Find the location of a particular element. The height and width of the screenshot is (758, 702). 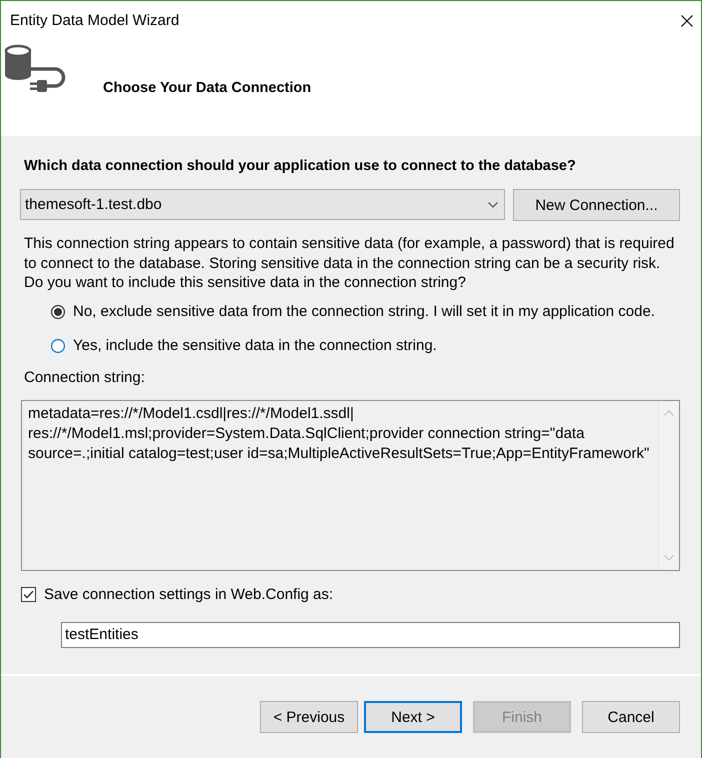

connection-dropdown: themesoft-1.test.dbo is located at coordinates (262, 204).